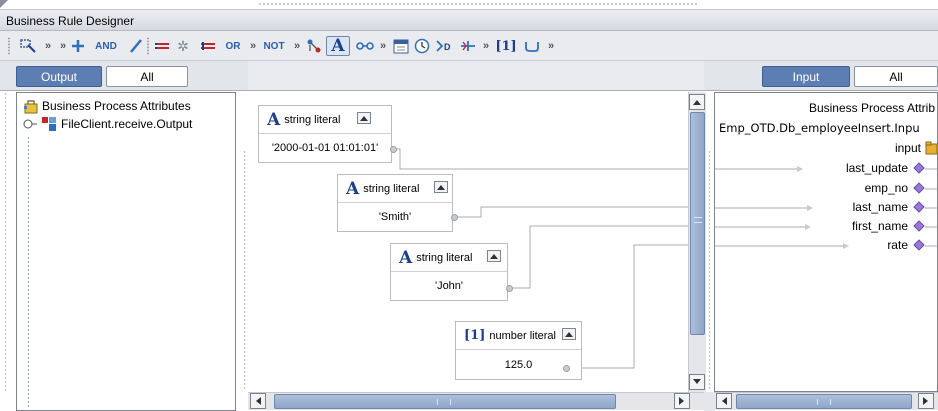 The image size is (938, 411). What do you see at coordinates (59, 76) in the screenshot?
I see `tab-output: Output` at bounding box center [59, 76].